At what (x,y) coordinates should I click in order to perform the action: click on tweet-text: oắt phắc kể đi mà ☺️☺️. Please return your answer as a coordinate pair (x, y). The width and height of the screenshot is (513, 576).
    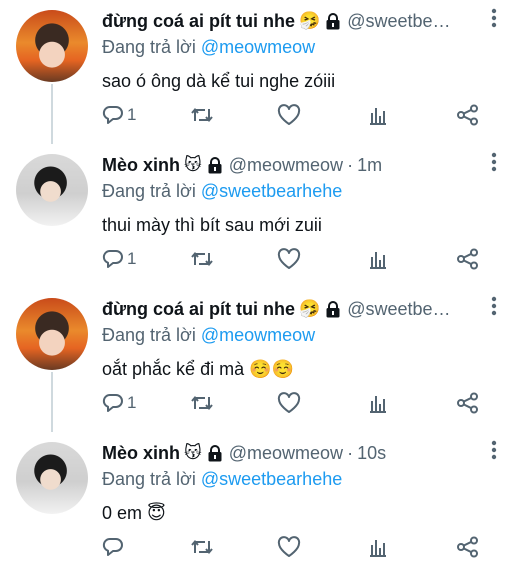
    Looking at the image, I should click on (198, 369).